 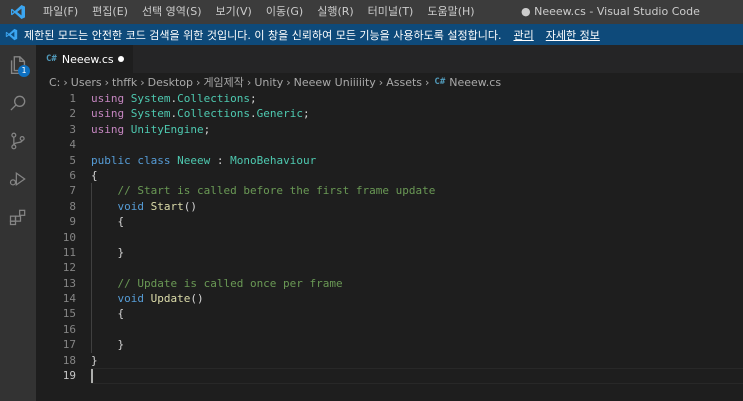 I want to click on extensions-icon, so click(x=18, y=217).